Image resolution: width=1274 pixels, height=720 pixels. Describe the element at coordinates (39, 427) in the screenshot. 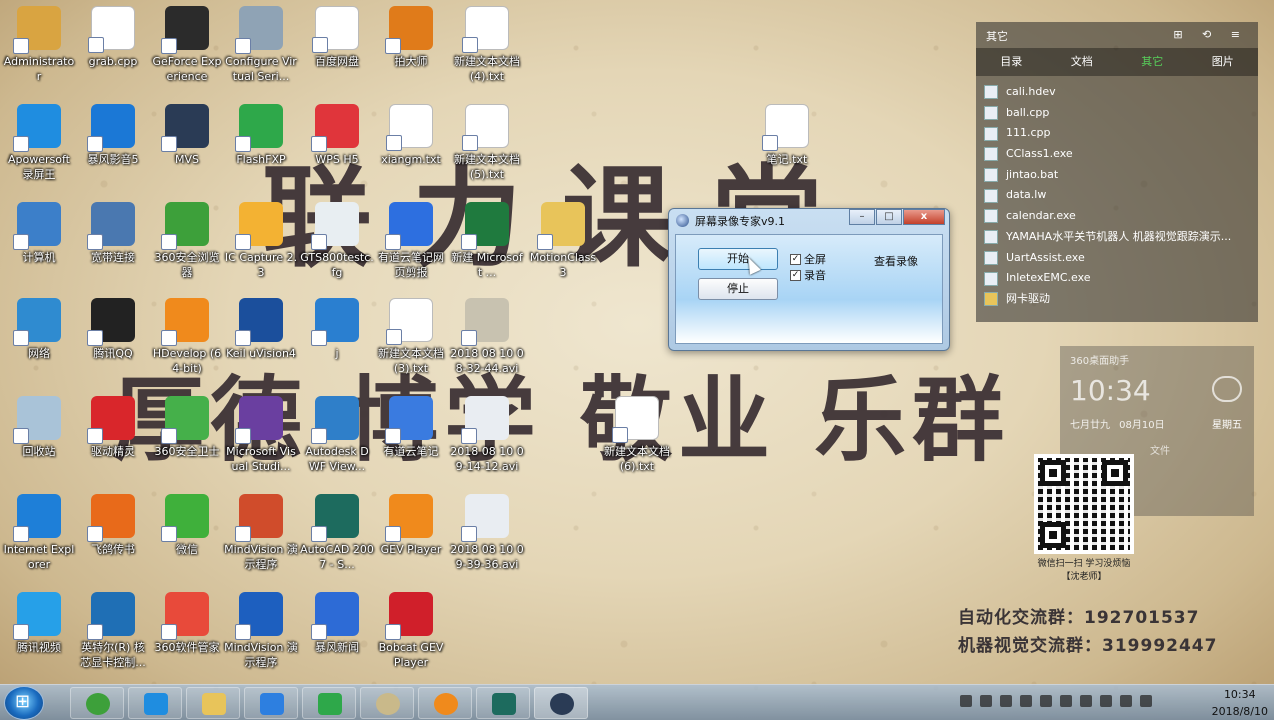

I see `desktop-icon: 回收站` at that location.